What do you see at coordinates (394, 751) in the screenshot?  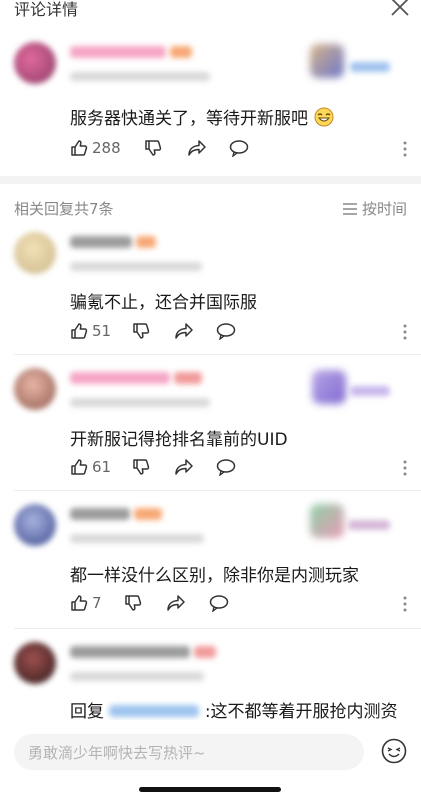 I see `emoji-icon` at bounding box center [394, 751].